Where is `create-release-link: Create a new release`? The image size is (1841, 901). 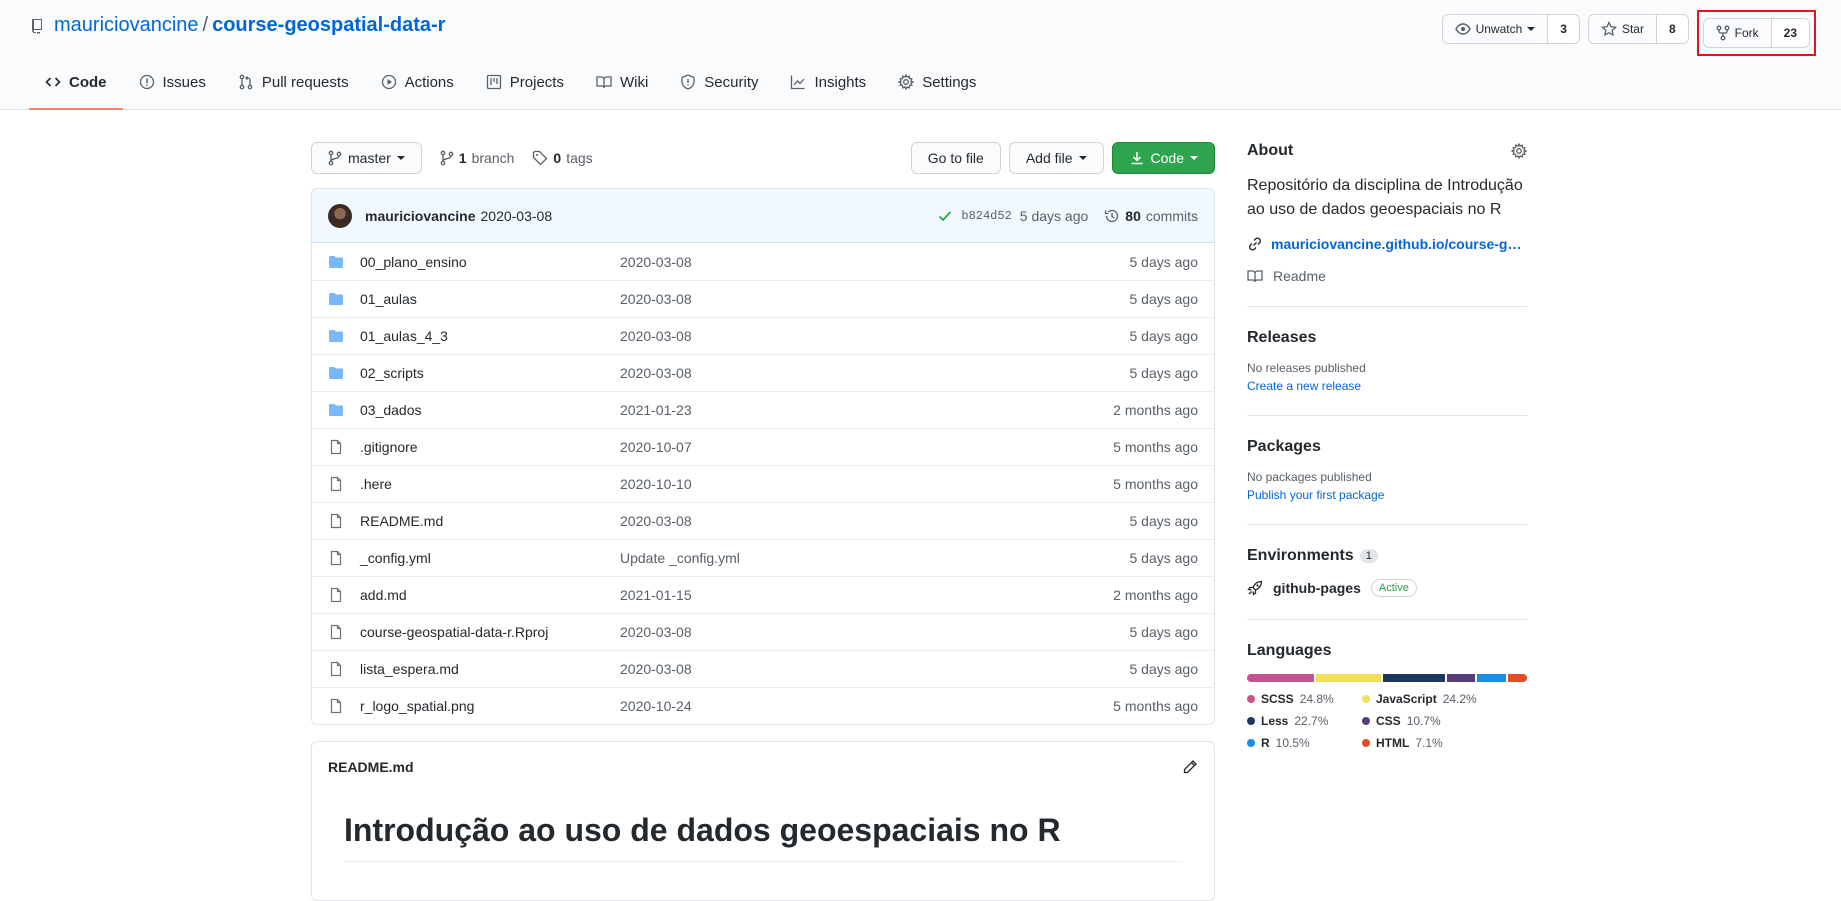 create-release-link: Create a new release is located at coordinates (1387, 386).